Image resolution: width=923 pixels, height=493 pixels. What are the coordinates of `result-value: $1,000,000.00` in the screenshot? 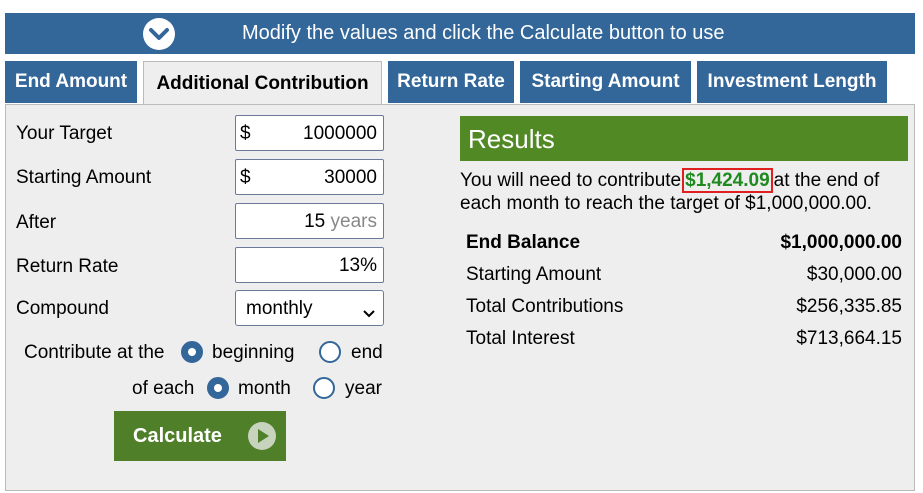 It's located at (841, 242).